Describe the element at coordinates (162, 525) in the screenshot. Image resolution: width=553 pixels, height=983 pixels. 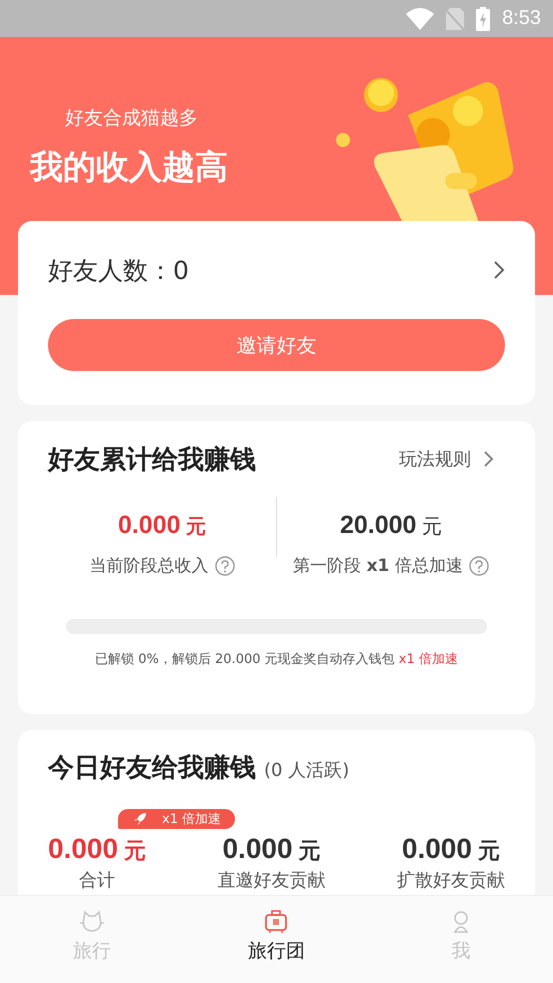
I see `current-income-amount: 0.000 元` at that location.